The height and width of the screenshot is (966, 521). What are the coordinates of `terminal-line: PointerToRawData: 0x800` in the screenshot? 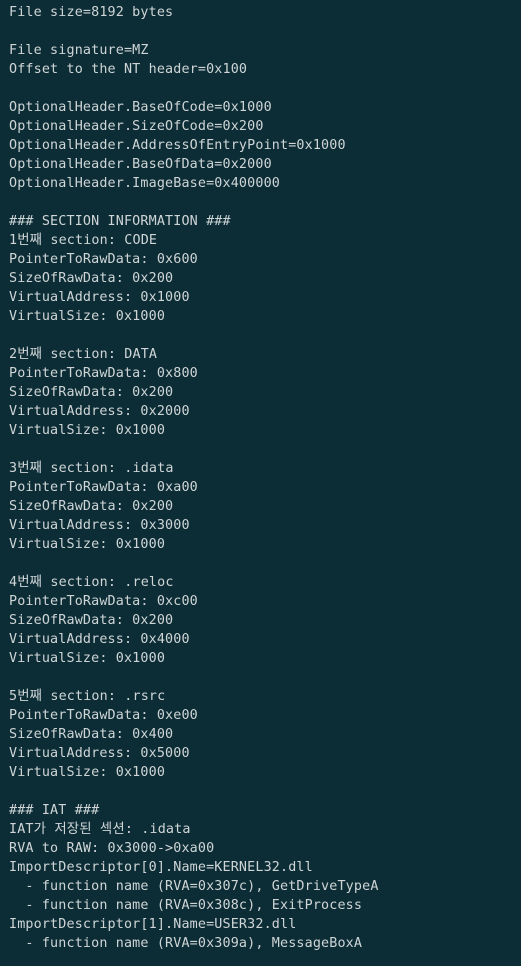 It's located at (103, 373).